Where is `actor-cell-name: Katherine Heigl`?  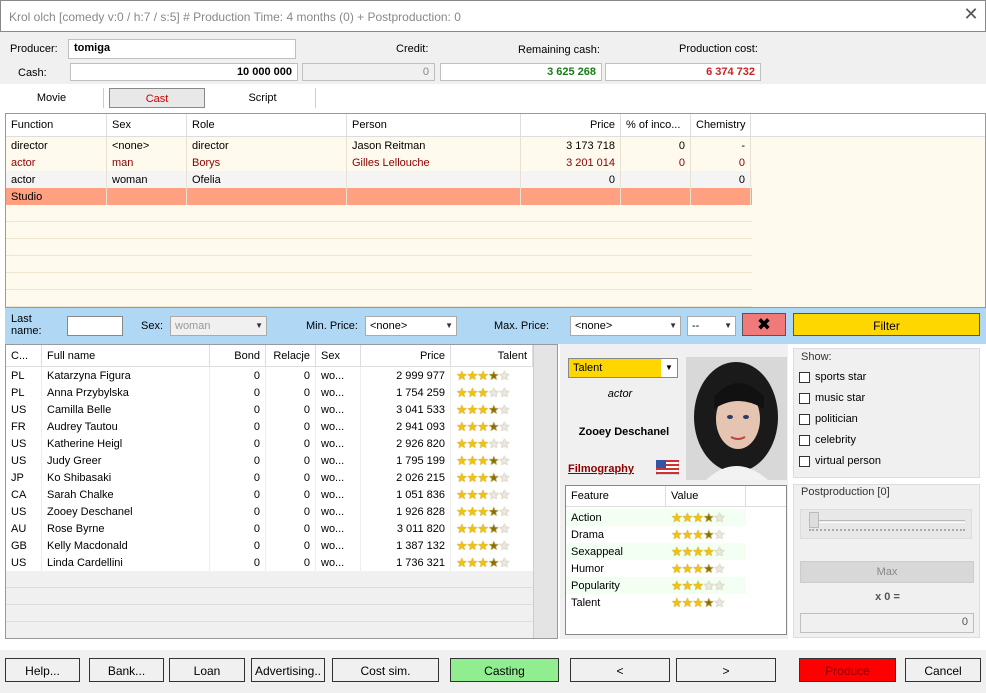 actor-cell-name: Katherine Heigl is located at coordinates (126, 443).